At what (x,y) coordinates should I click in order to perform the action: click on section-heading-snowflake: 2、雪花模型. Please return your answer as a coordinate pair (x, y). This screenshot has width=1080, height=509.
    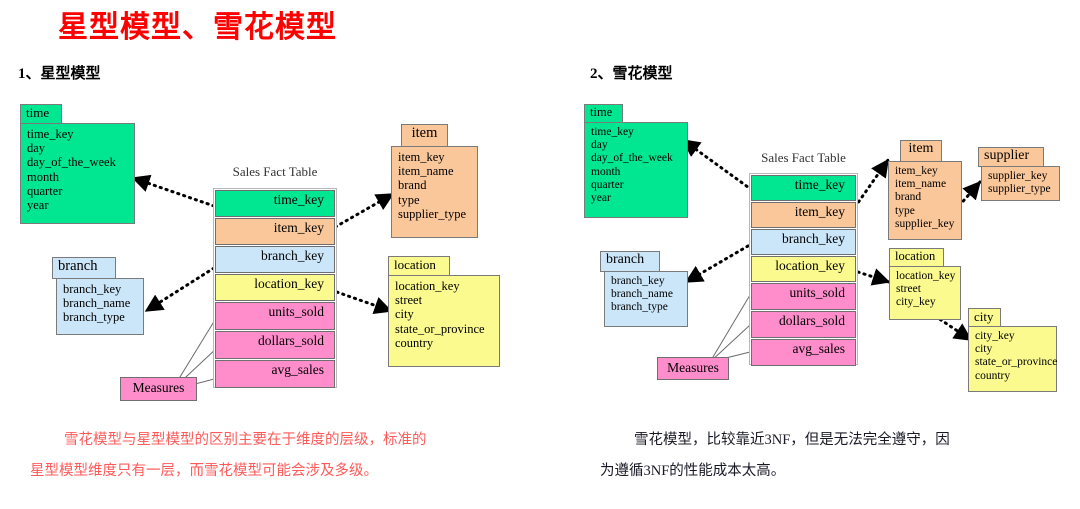
    Looking at the image, I should click on (631, 74).